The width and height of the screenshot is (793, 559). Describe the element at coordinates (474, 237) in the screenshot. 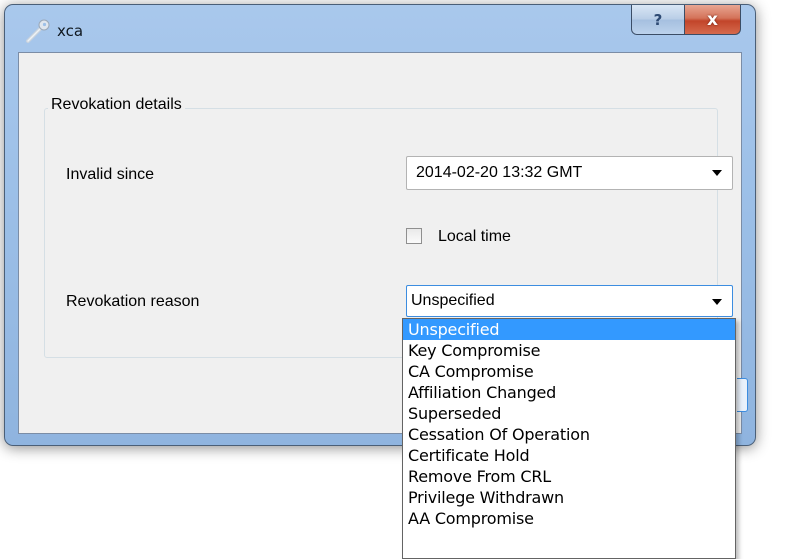

I see `local-time-label: Local time` at that location.